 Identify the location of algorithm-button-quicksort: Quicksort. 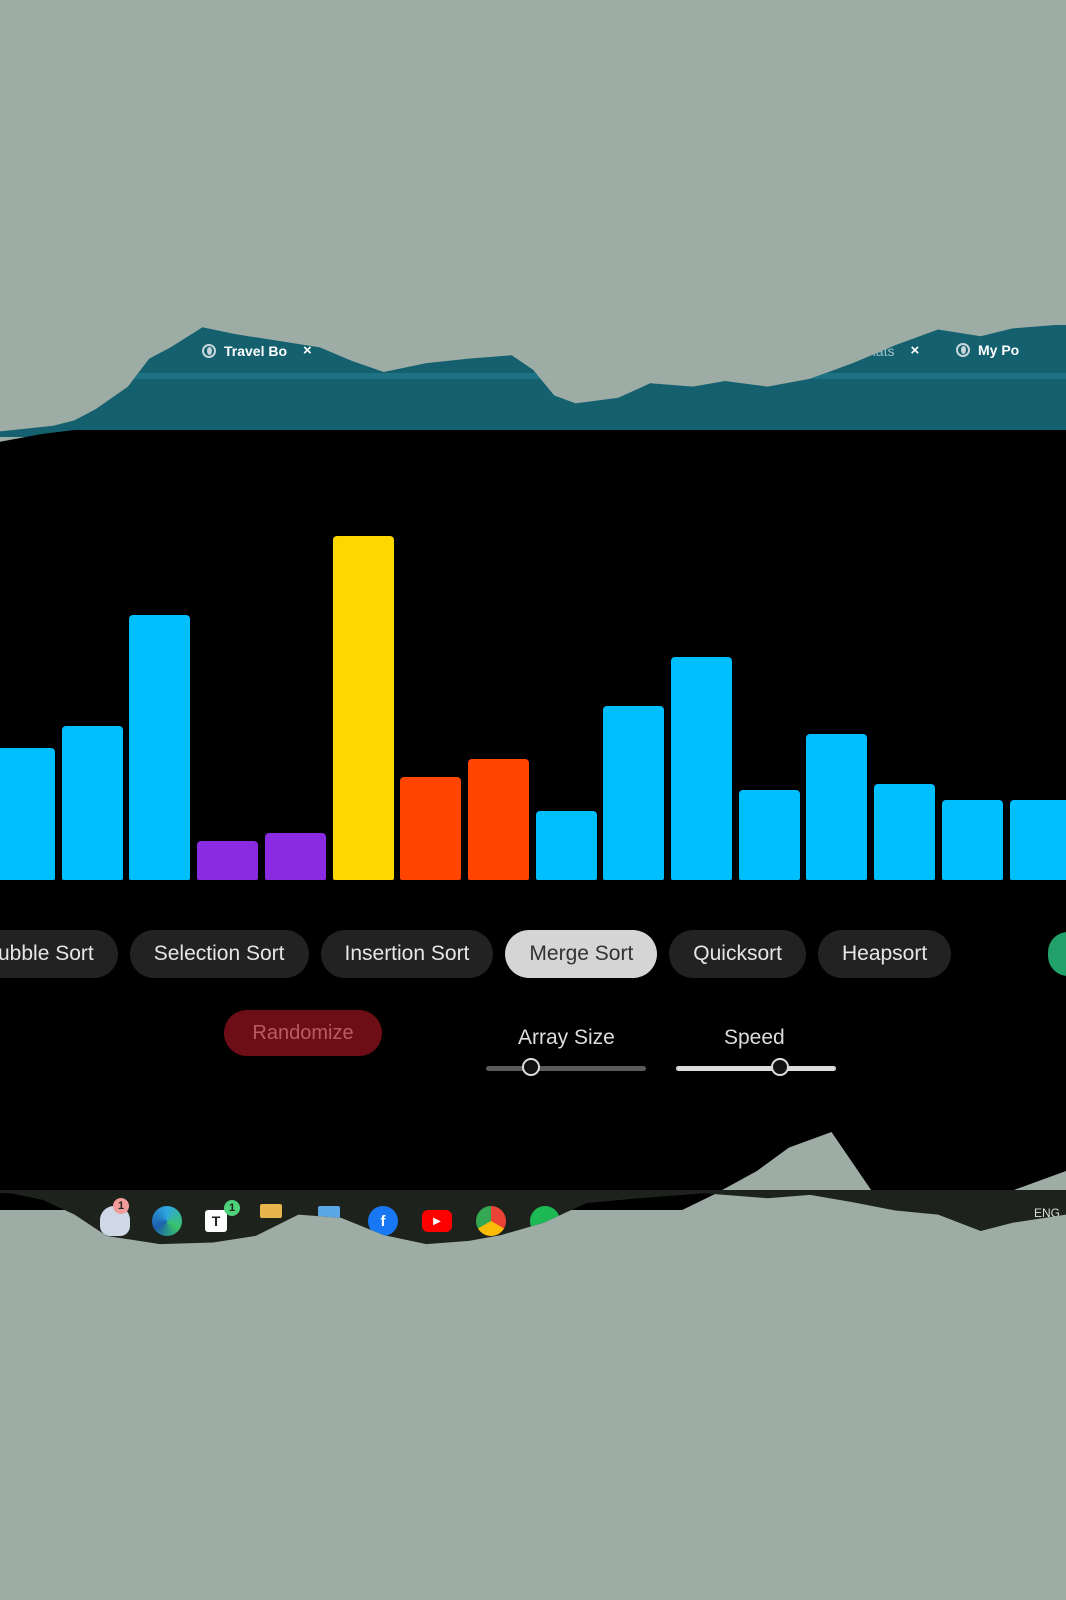
(737, 954).